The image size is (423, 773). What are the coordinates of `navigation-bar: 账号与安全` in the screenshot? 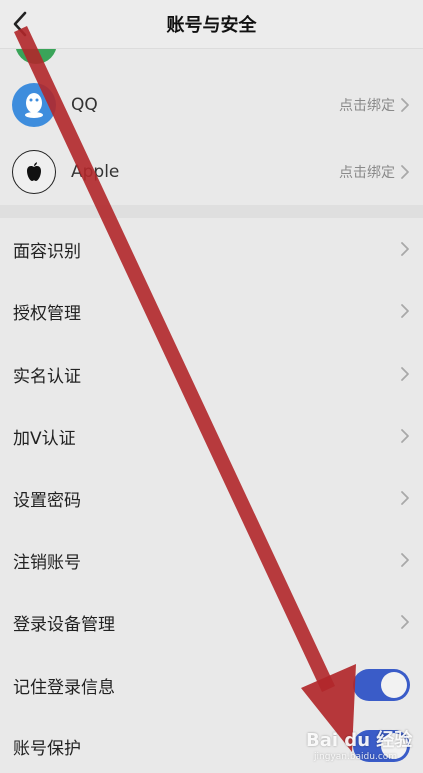 It's located at (211, 24).